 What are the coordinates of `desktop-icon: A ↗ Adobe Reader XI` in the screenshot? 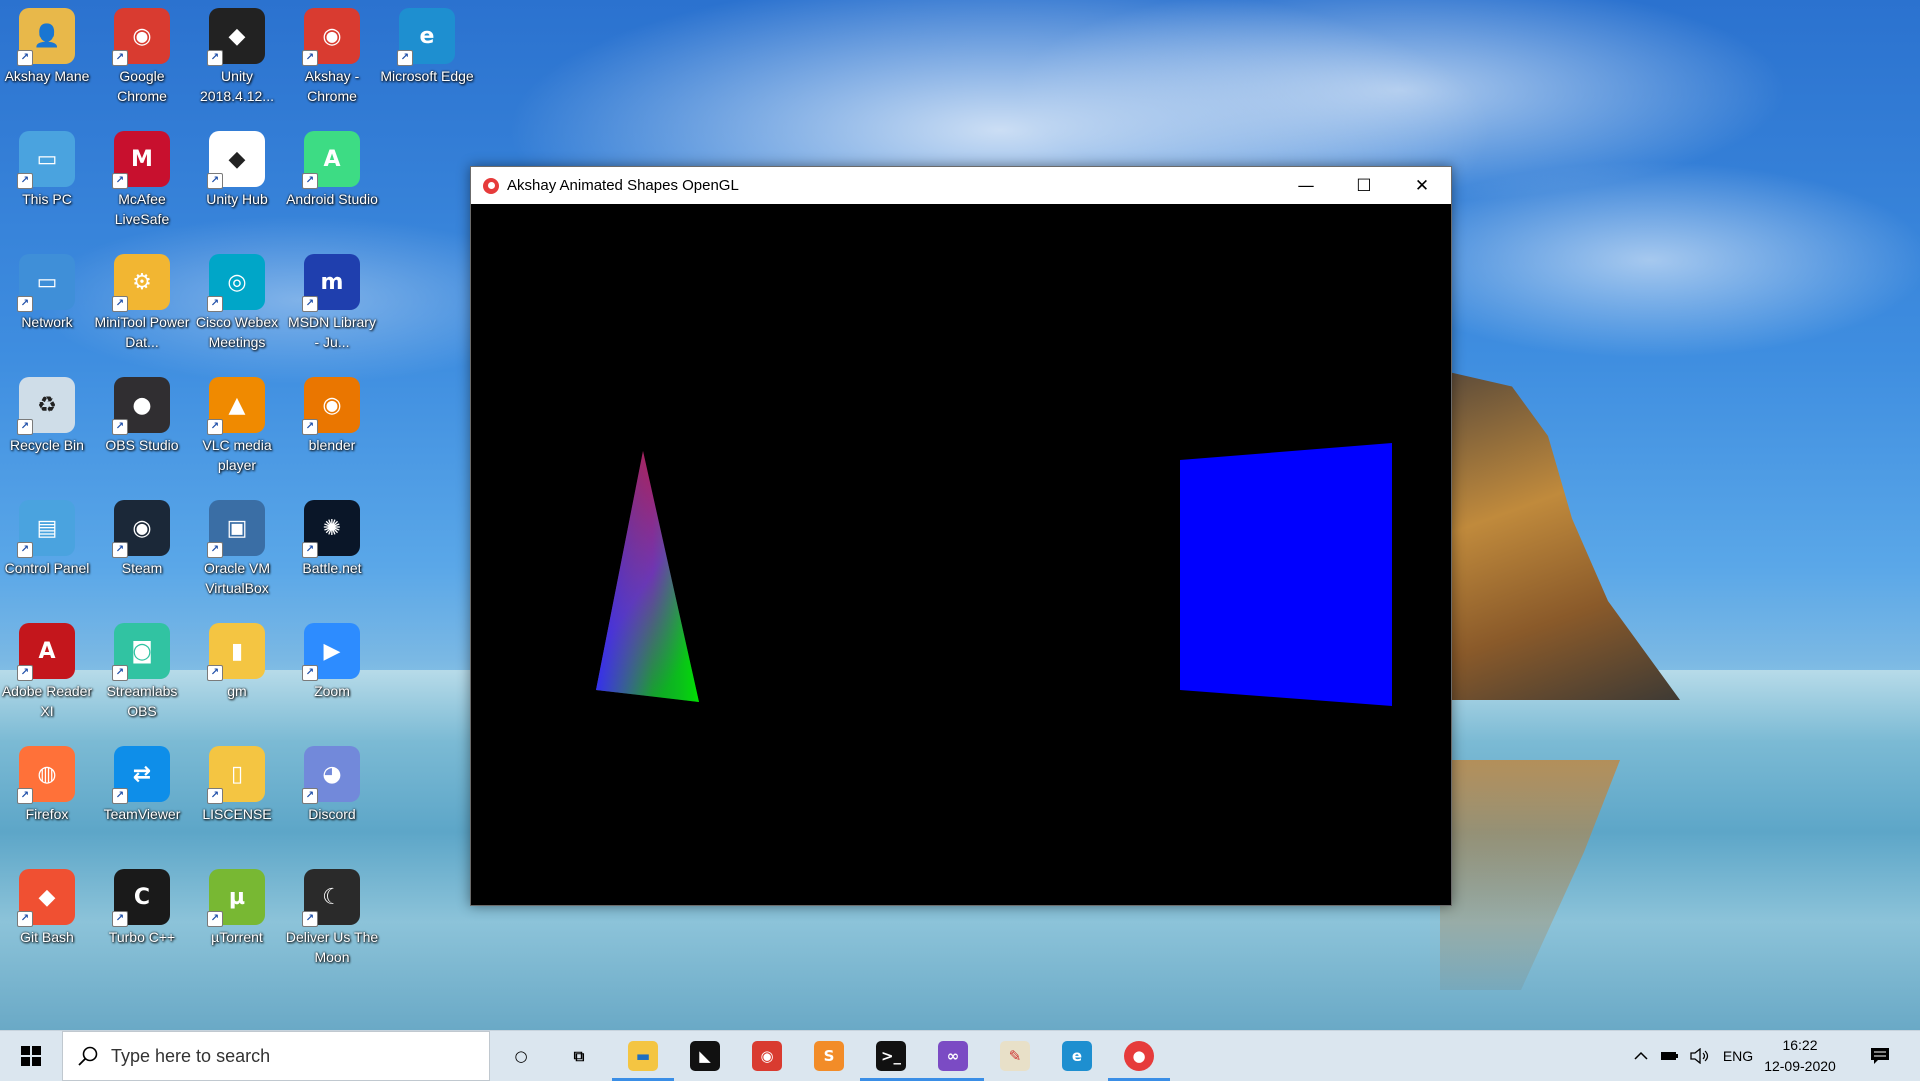 It's located at (47, 669).